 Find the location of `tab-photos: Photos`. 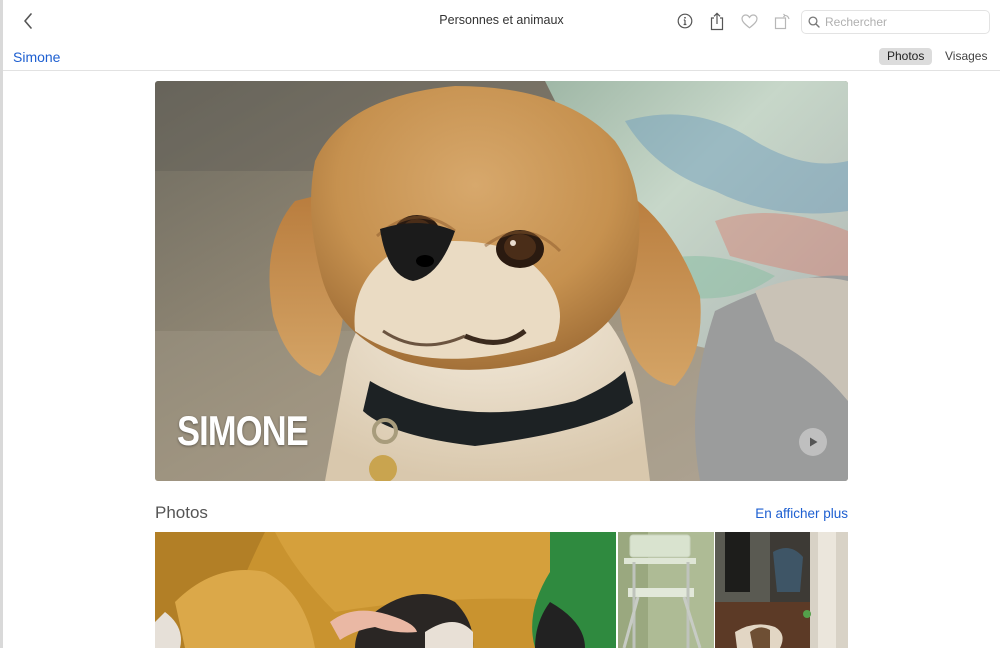

tab-photos: Photos is located at coordinates (906, 56).